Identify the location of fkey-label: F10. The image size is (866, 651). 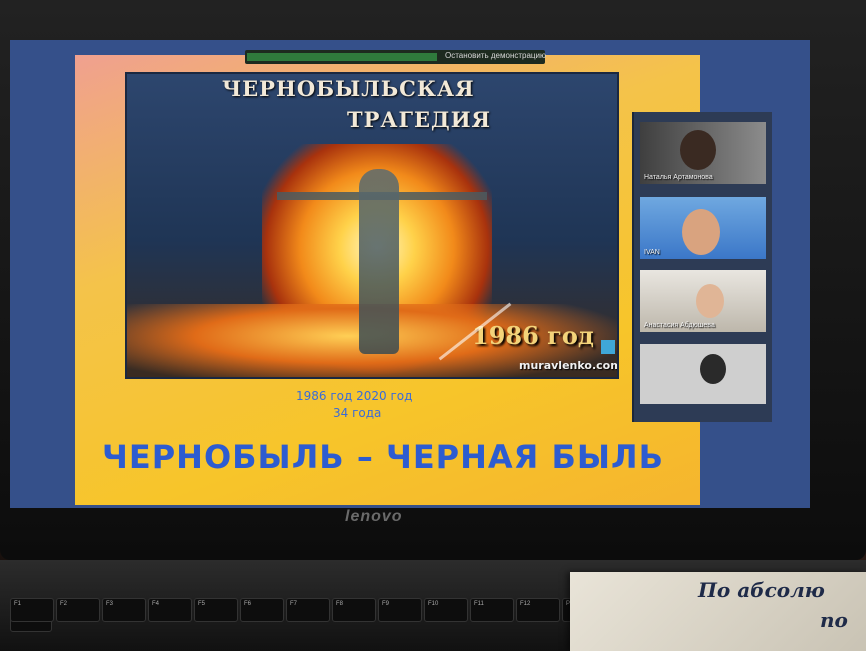
(433, 604).